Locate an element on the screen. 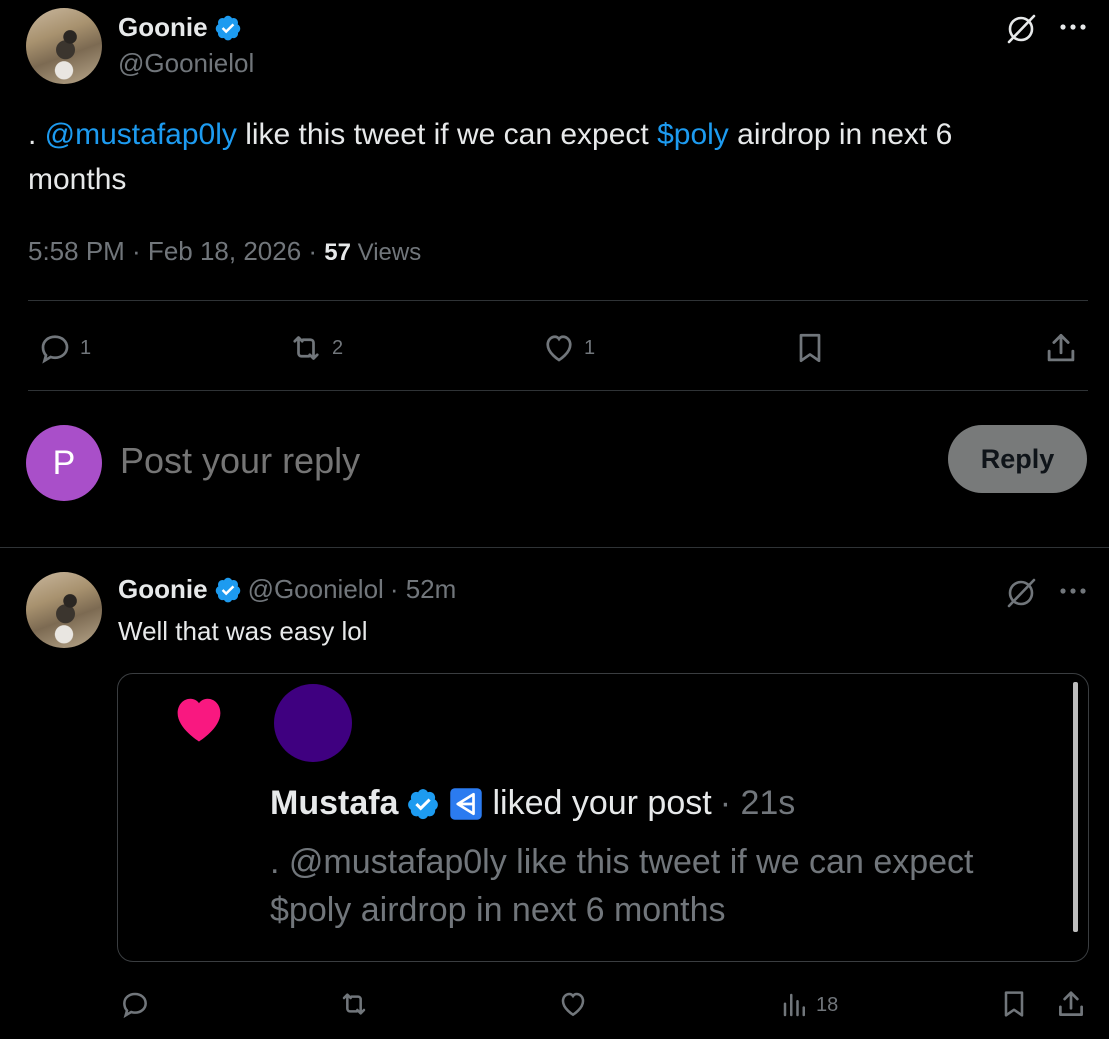 Image resolution: width=1109 pixels, height=1039 pixels. reply-author-handle: @Goonielol is located at coordinates (316, 589).